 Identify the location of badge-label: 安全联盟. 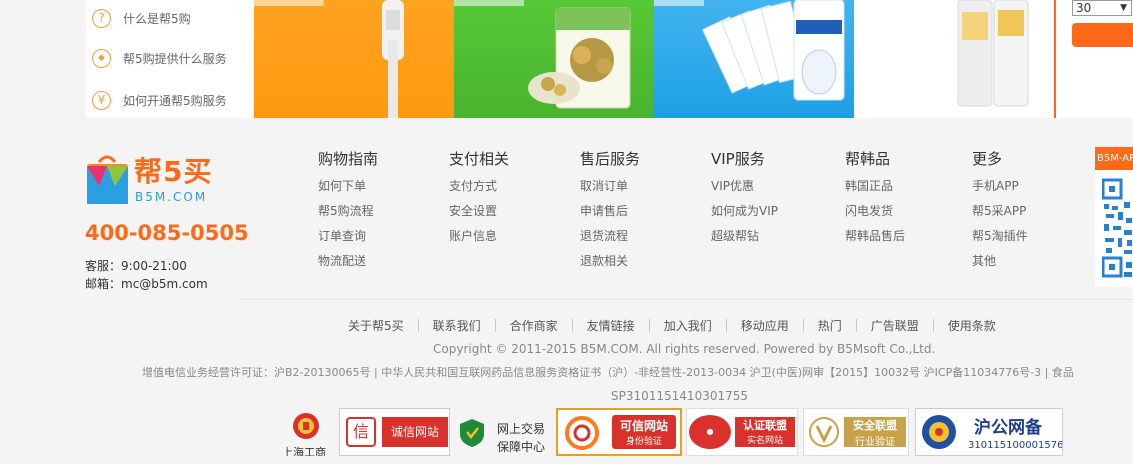
(875, 425).